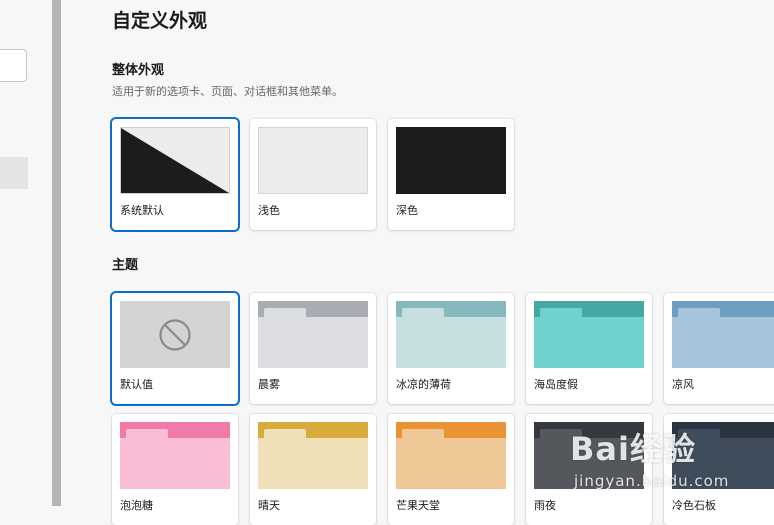 Image resolution: width=774 pixels, height=525 pixels. What do you see at coordinates (556, 384) in the screenshot?
I see `theme-label: 海岛度假` at bounding box center [556, 384].